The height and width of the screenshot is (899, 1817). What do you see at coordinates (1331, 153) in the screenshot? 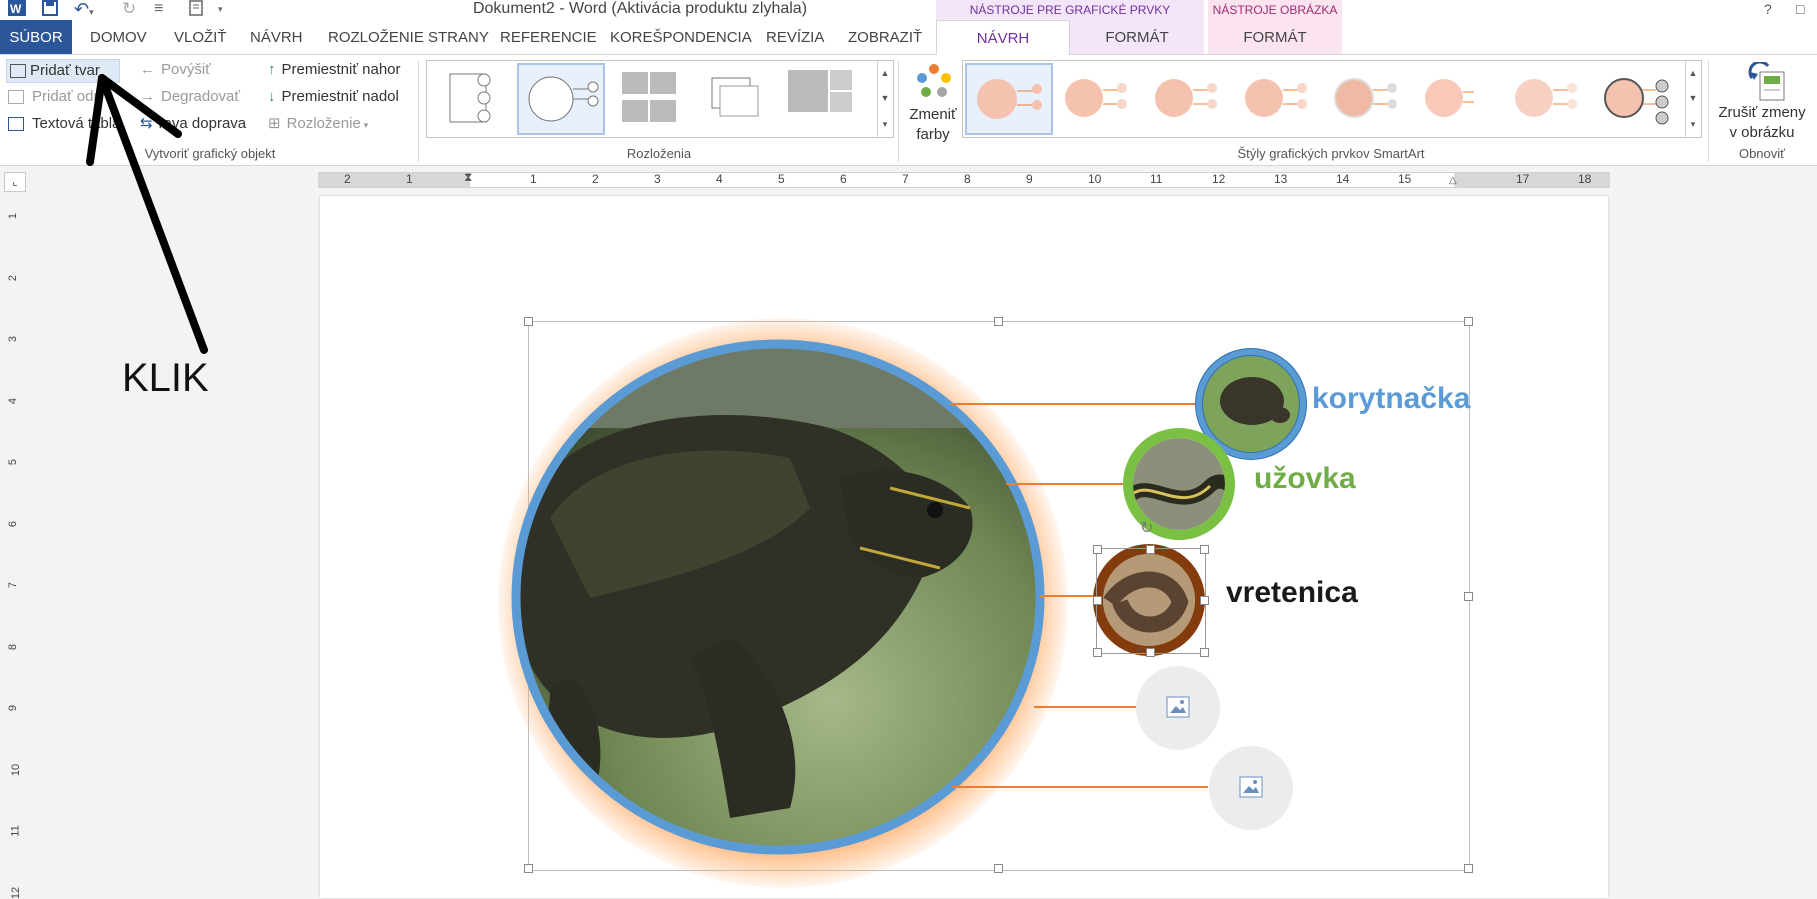
I see `styles-group-label: Štýly grafických prvkov SmartArt` at bounding box center [1331, 153].